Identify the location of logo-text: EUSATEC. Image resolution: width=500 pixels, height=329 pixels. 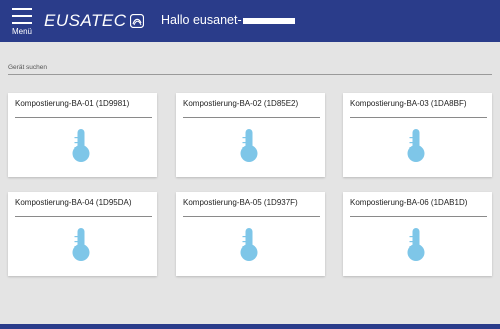
(85, 20).